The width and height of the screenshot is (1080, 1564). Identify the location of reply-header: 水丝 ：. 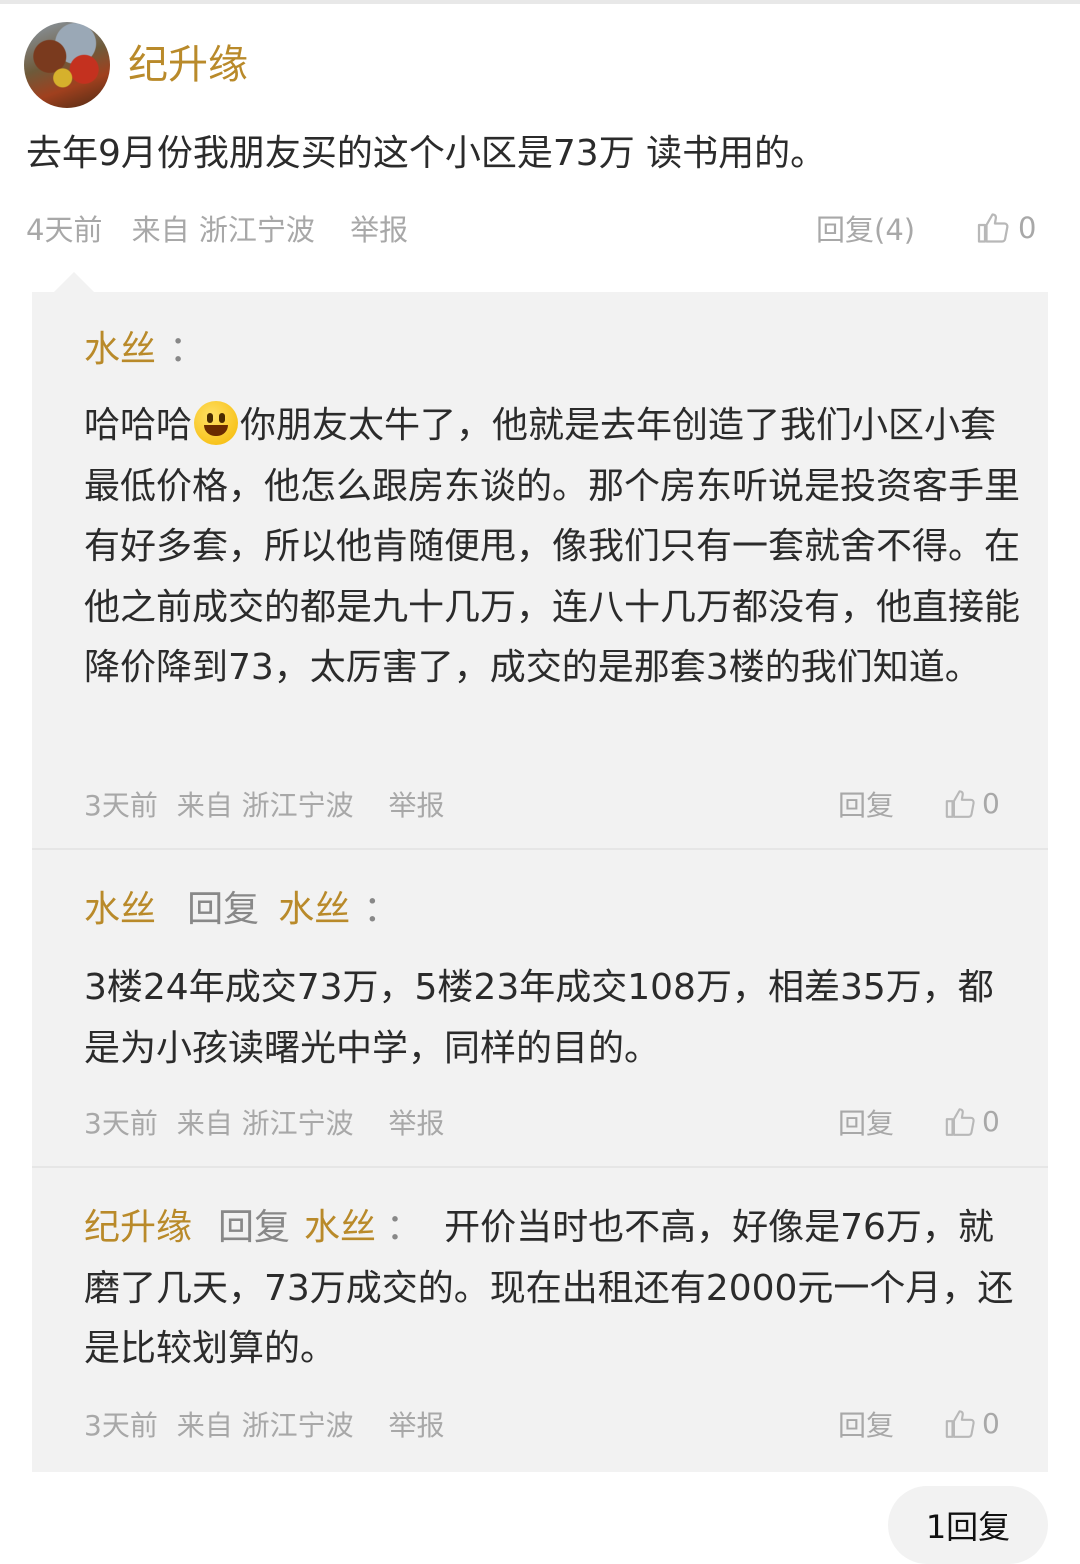
(144, 353).